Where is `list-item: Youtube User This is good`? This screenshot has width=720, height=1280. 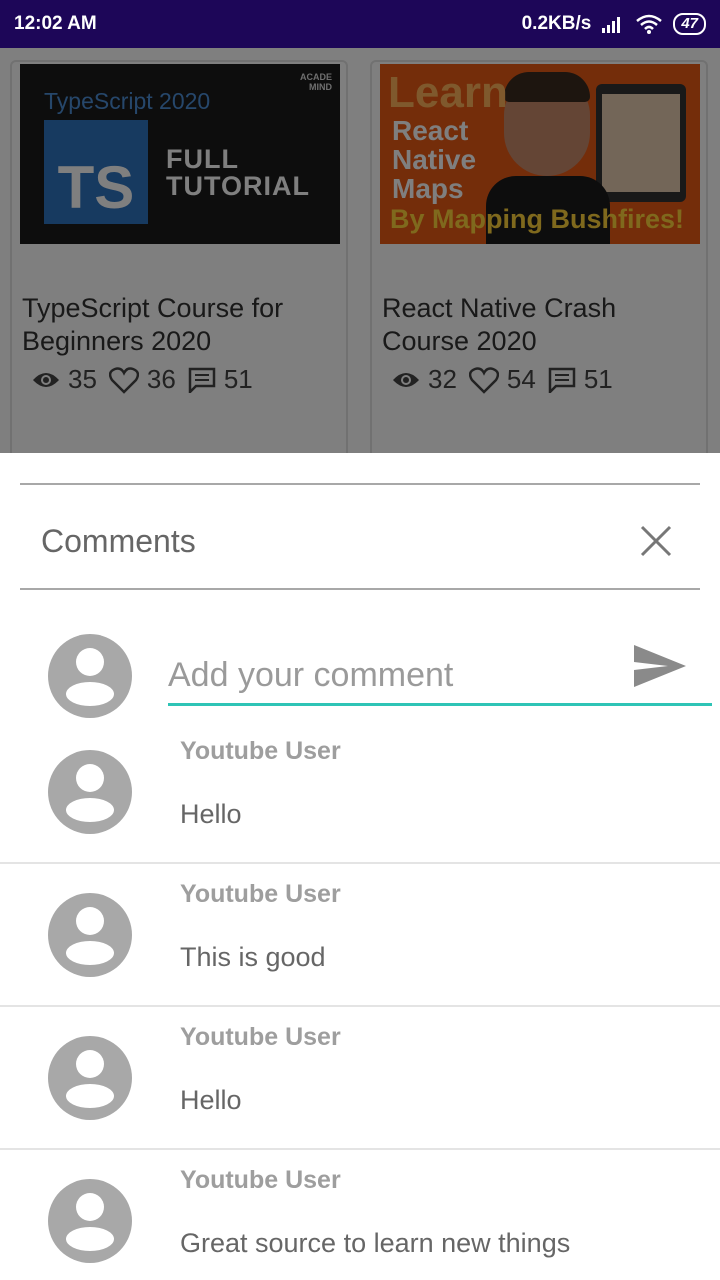
list-item: Youtube User This is good is located at coordinates (360, 935).